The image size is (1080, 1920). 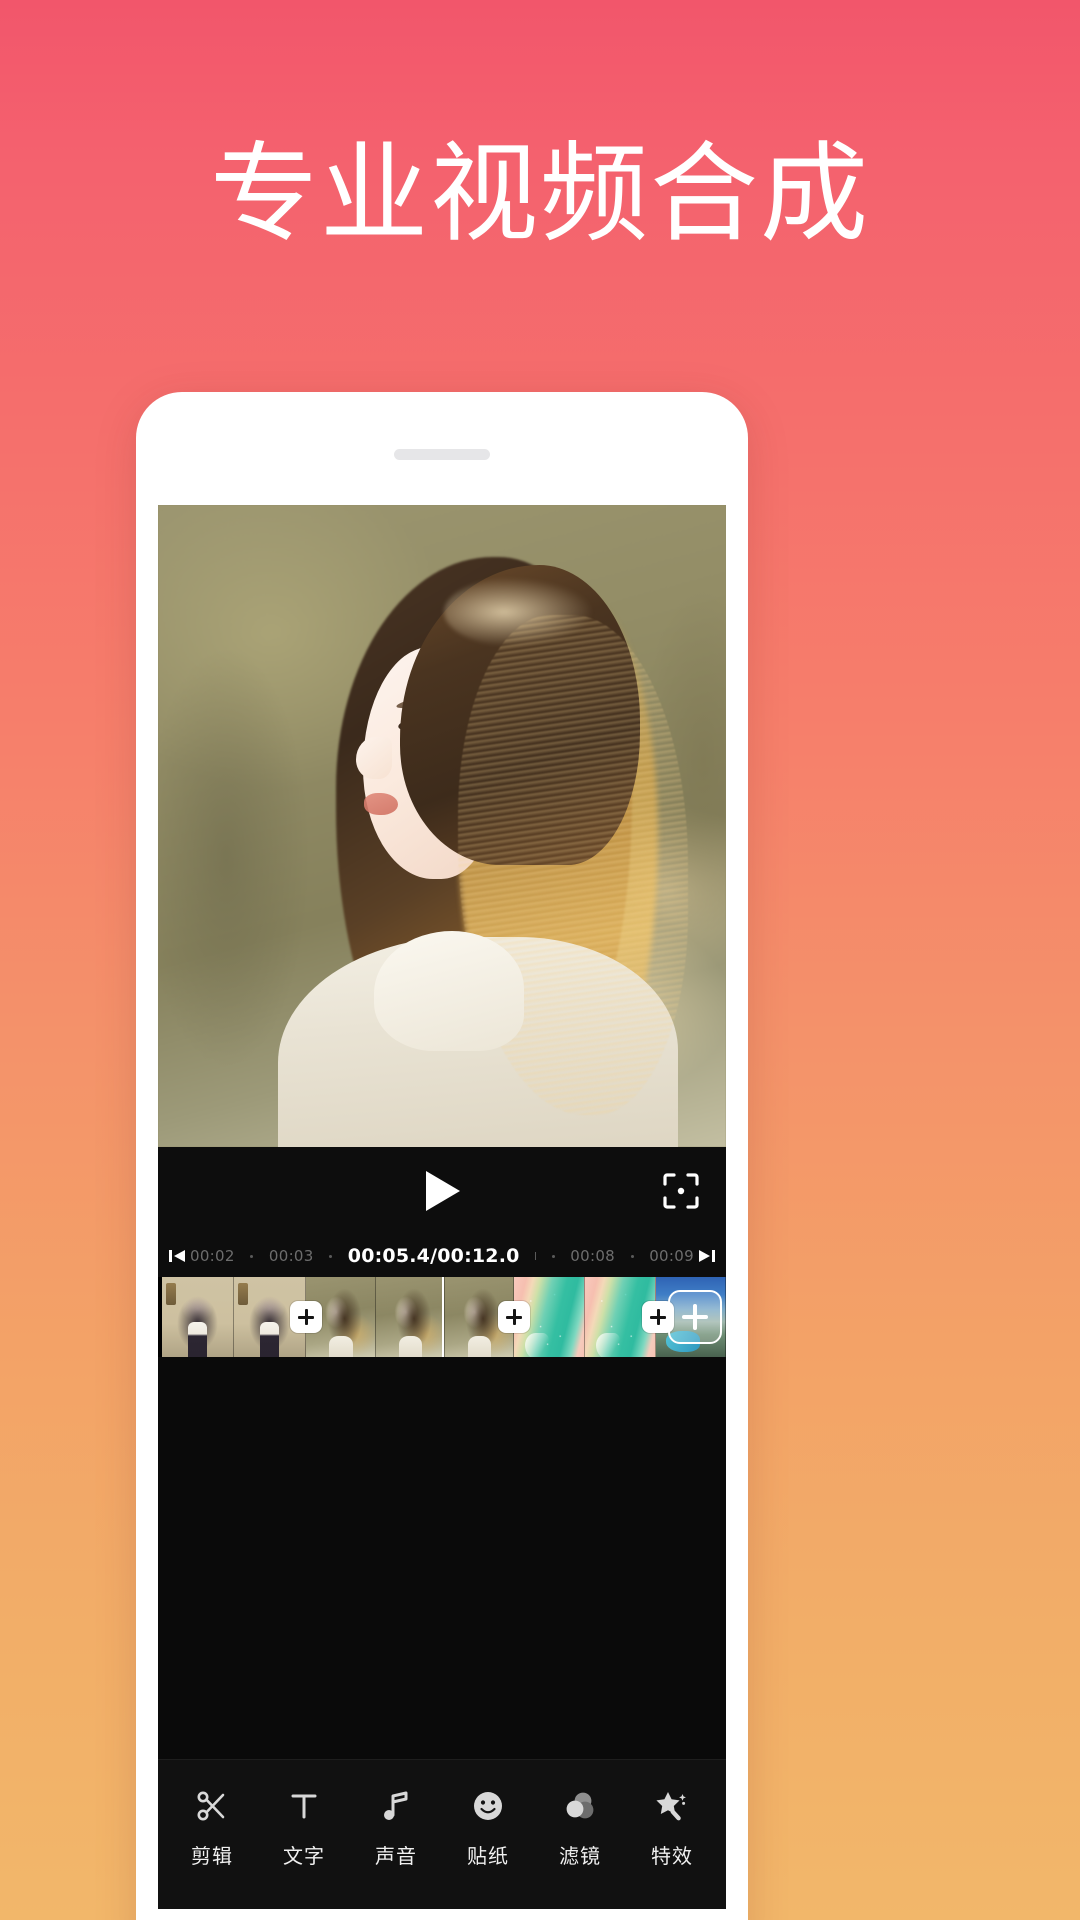 I want to click on ruler-tick-label: 00:09, so click(x=671, y=1256).